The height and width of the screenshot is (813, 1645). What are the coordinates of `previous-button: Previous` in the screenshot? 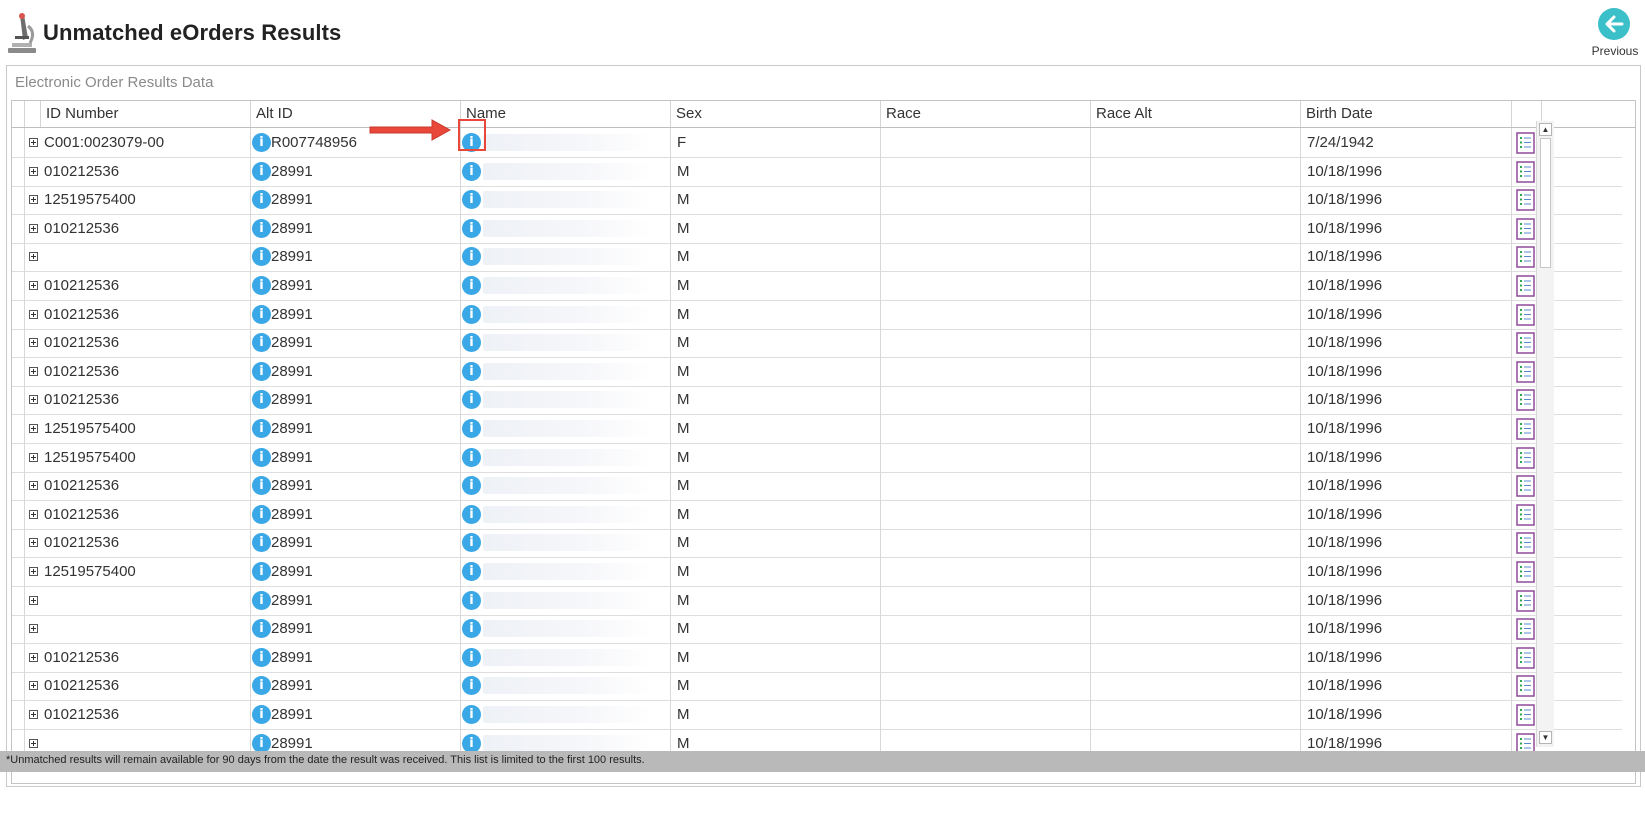 It's located at (1615, 33).